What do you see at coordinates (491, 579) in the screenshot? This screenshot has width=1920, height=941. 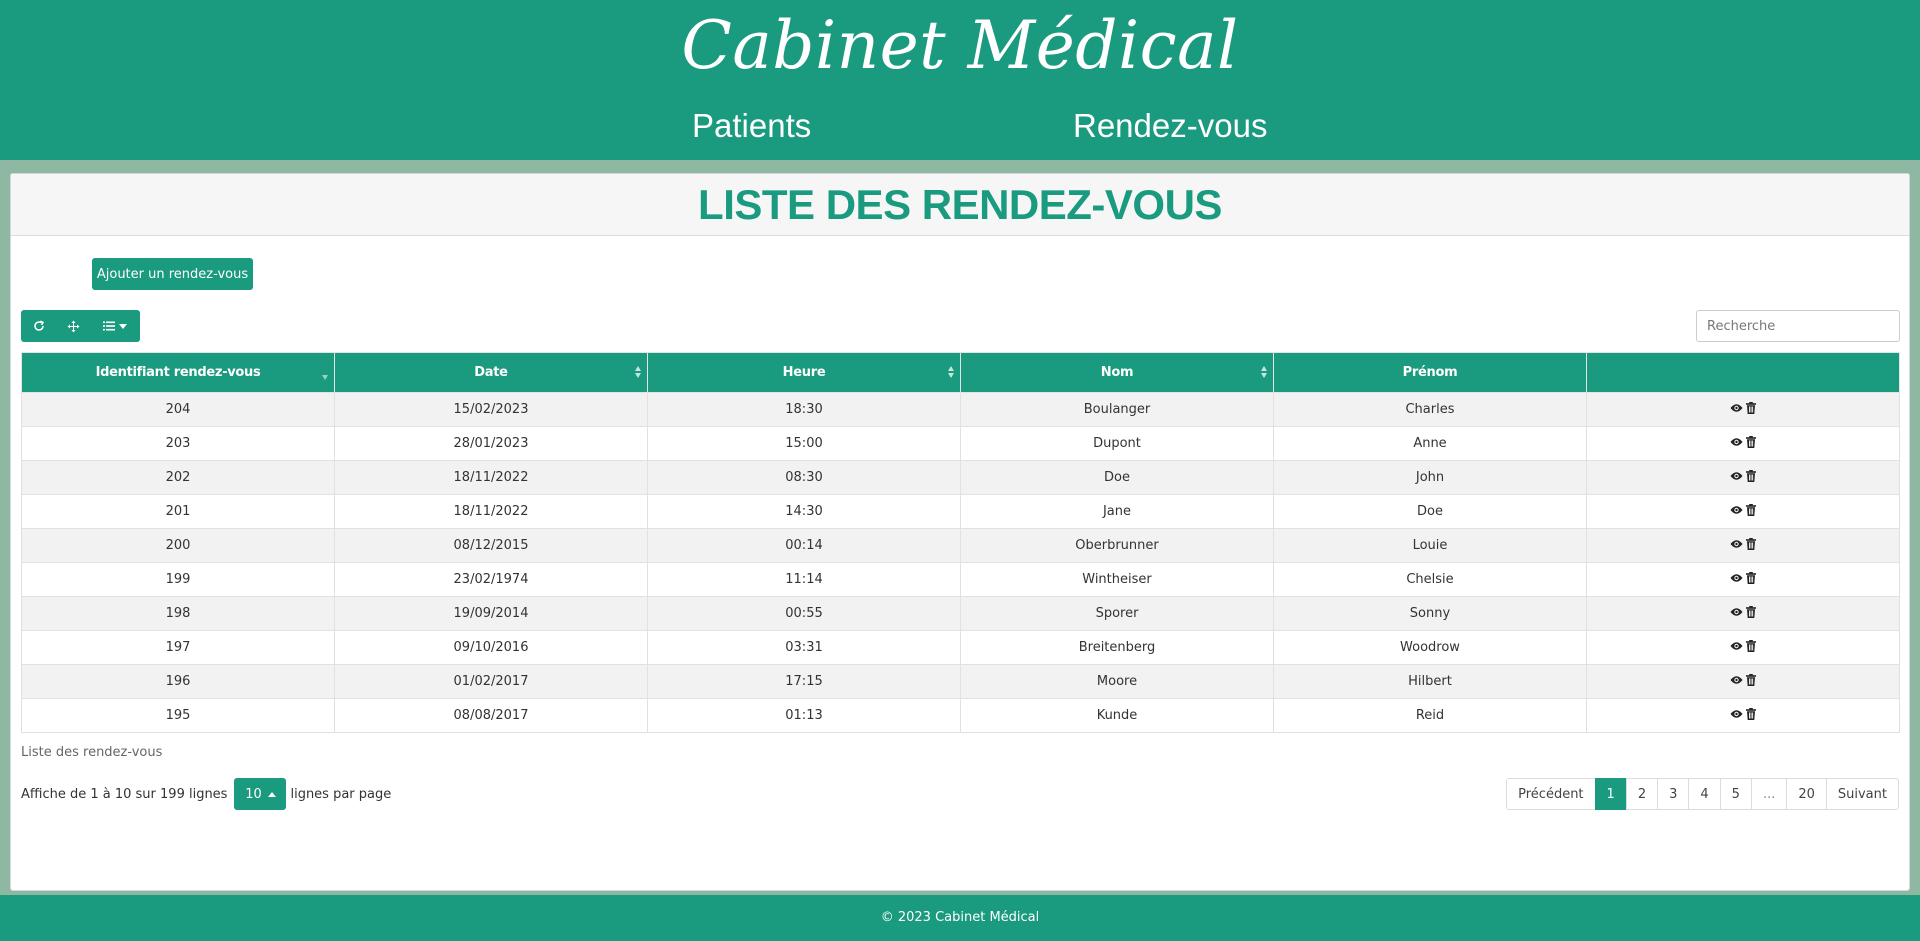 I see `cell-date: 23/02/1974` at bounding box center [491, 579].